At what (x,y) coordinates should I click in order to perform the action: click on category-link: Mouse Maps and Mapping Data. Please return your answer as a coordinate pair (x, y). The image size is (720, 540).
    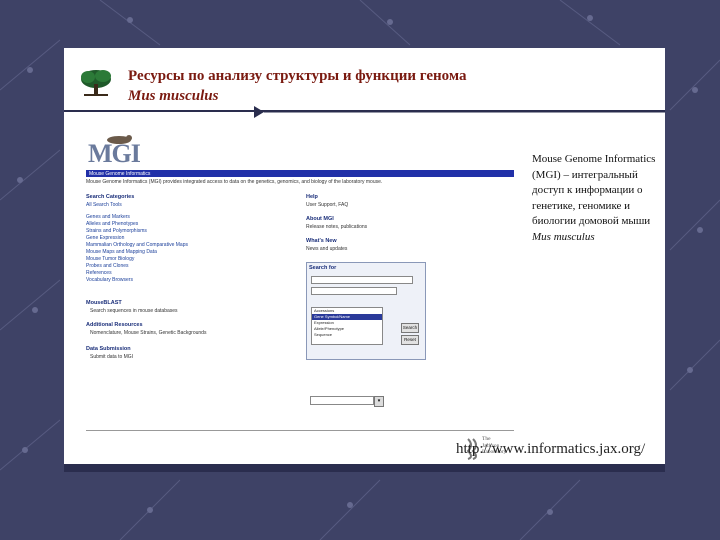
    Looking at the image, I should click on (121, 252).